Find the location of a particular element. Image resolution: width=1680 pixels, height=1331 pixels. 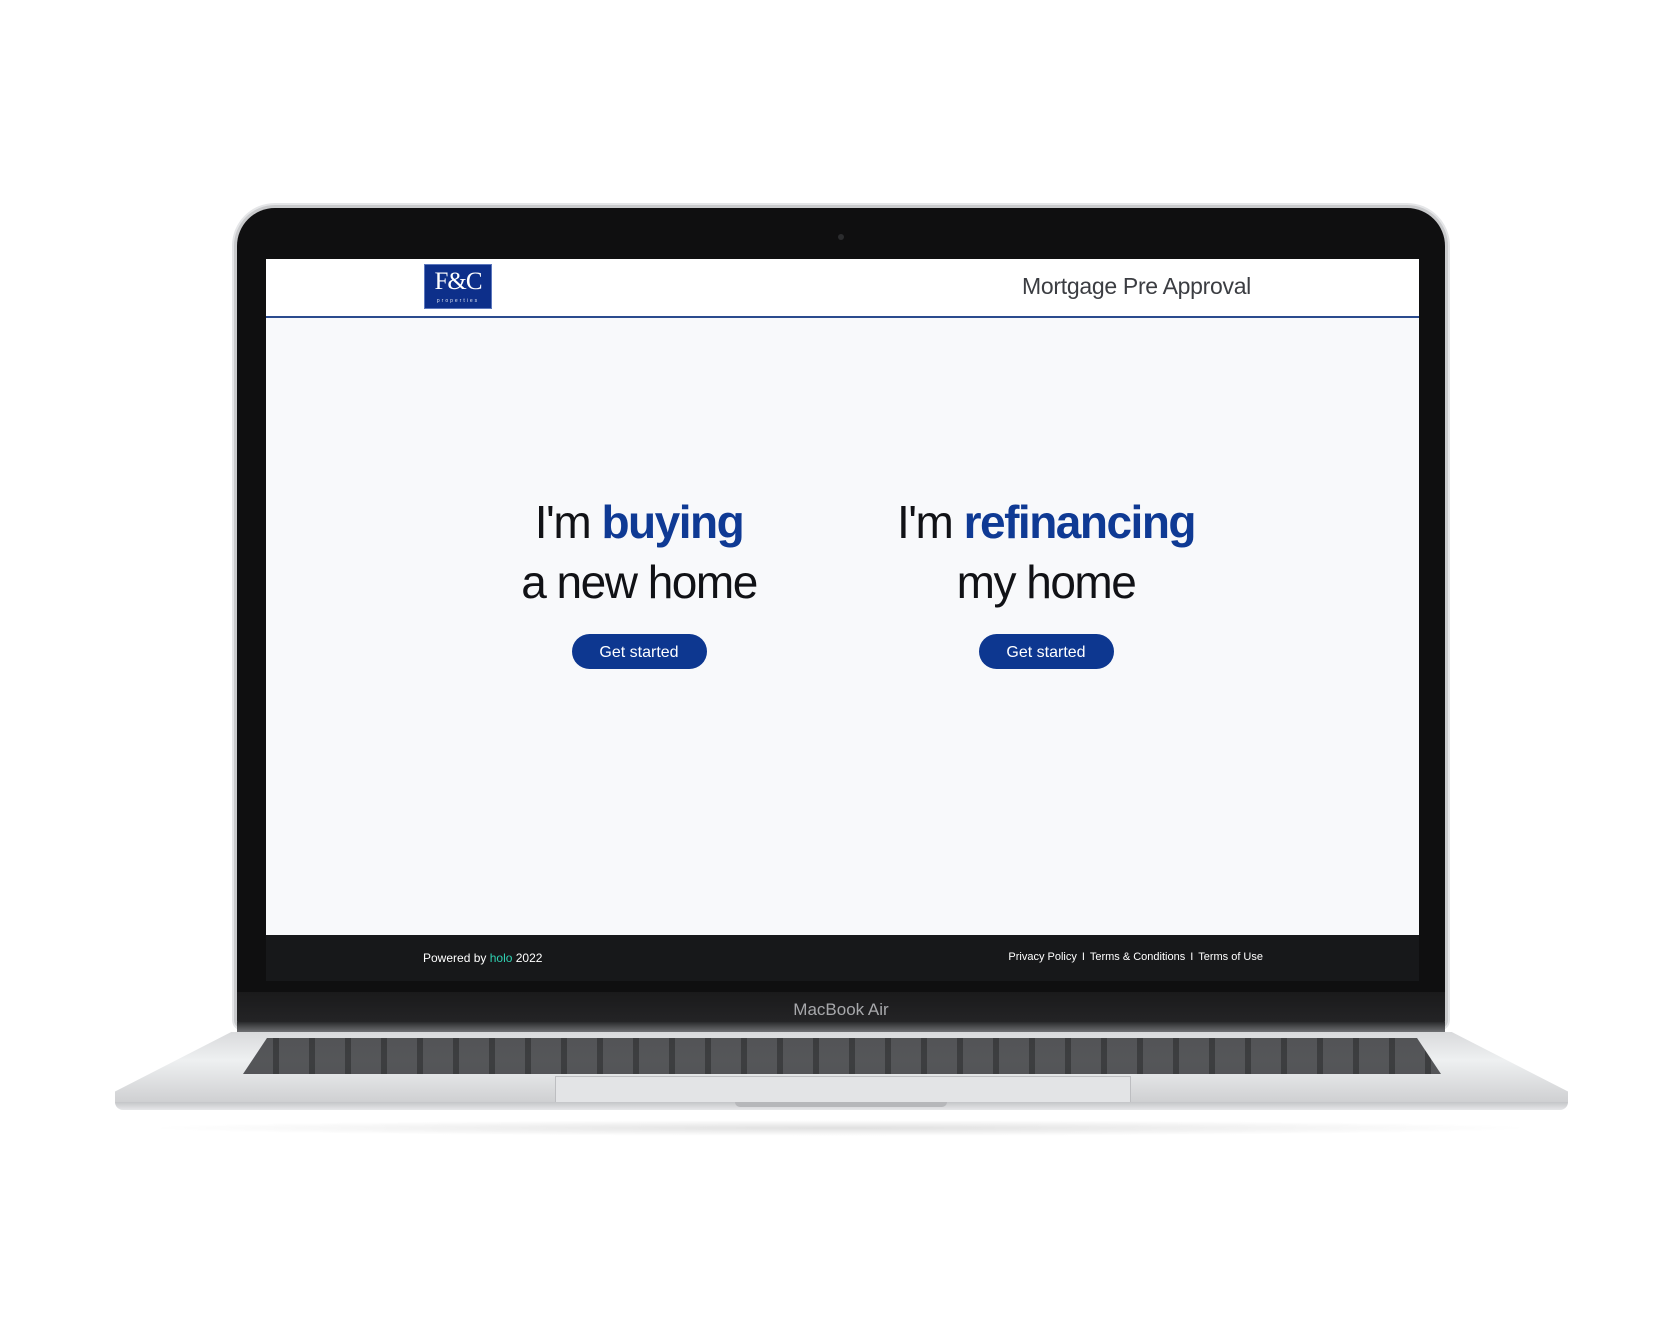

lid-notch is located at coordinates (841, 1104).